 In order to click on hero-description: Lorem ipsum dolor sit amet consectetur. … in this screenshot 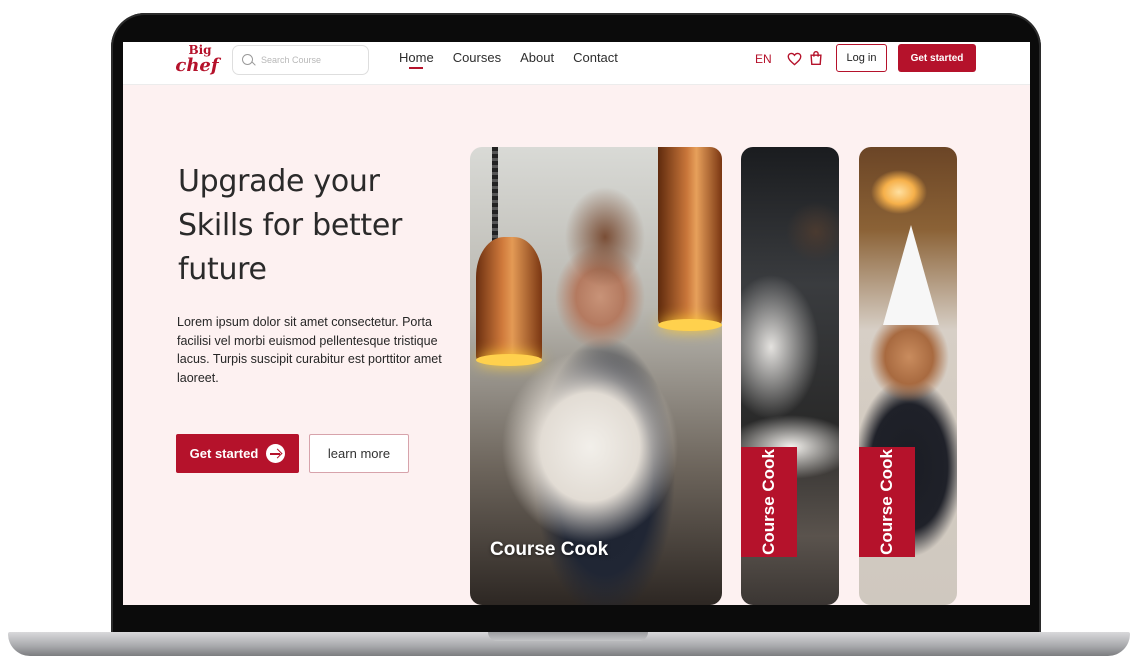, I will do `click(309, 350)`.